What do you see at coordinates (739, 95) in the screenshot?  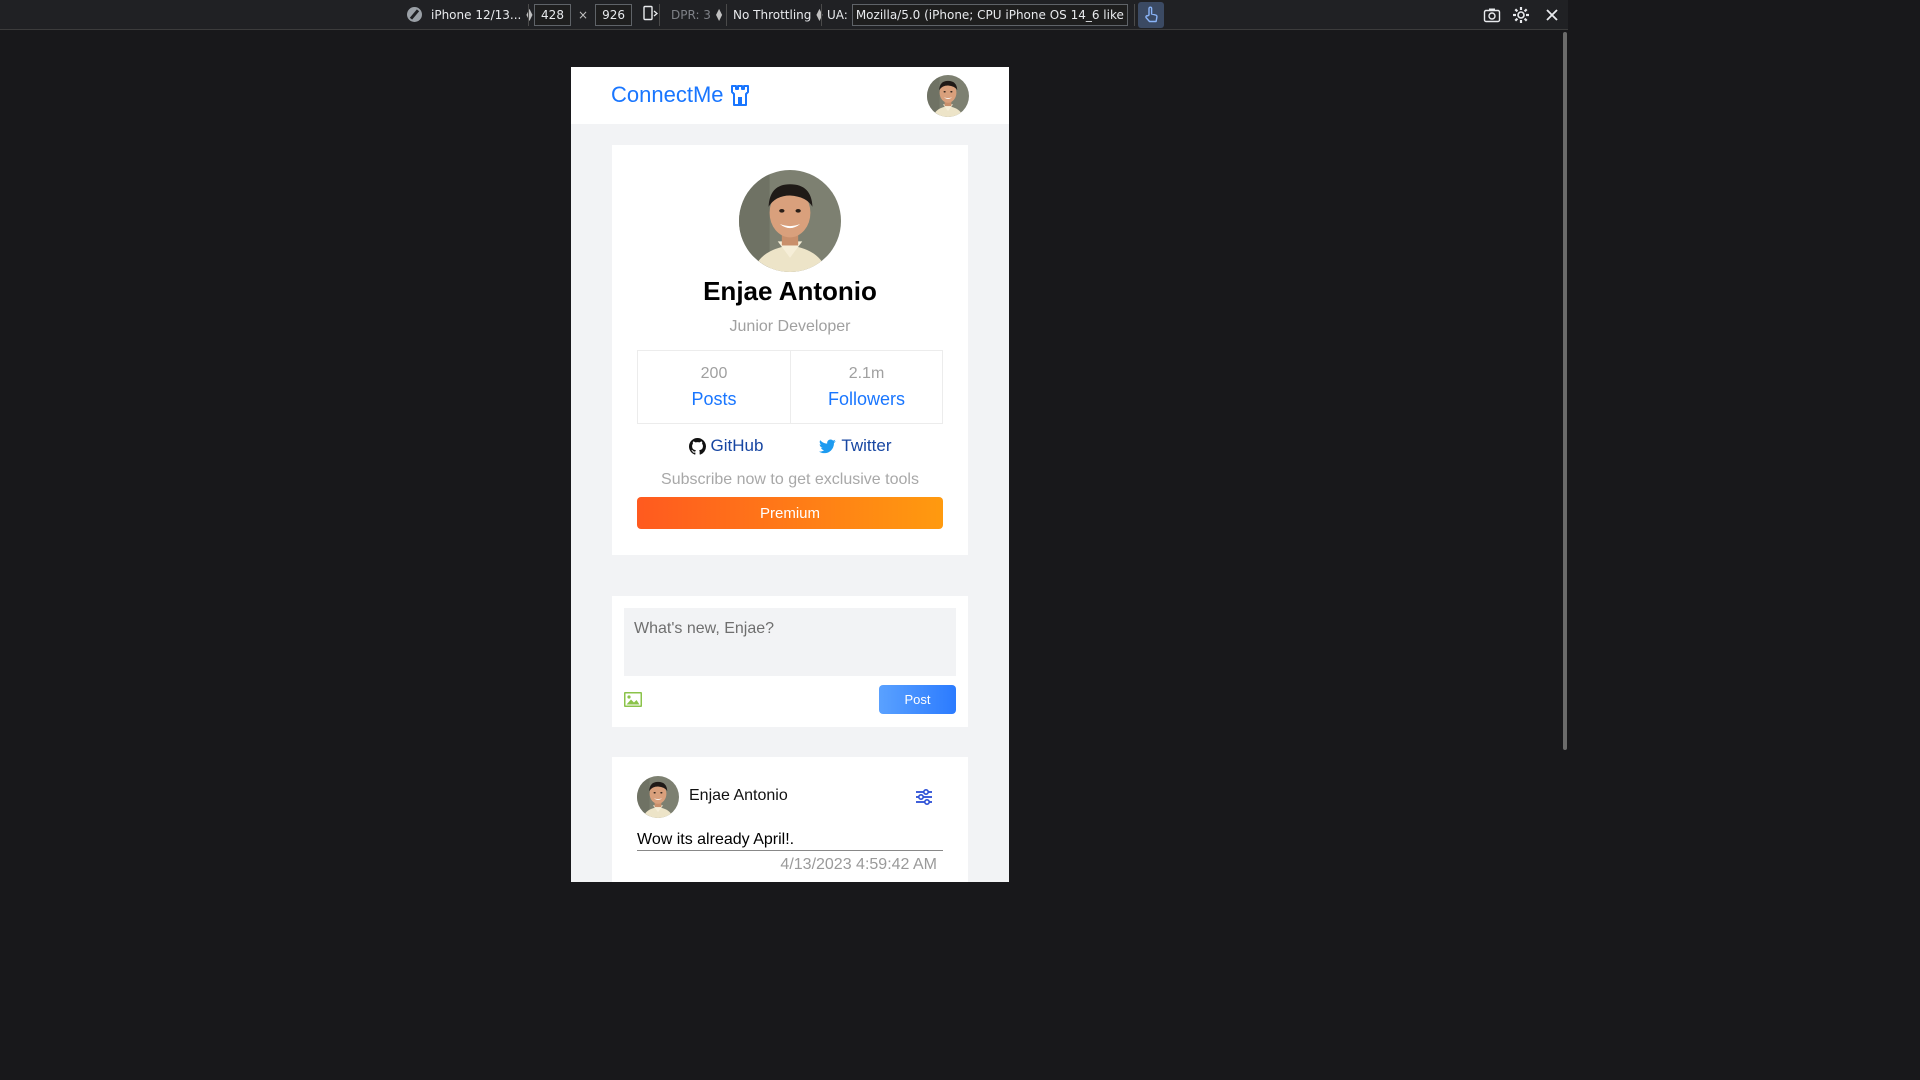 I see `castle-icon` at bounding box center [739, 95].